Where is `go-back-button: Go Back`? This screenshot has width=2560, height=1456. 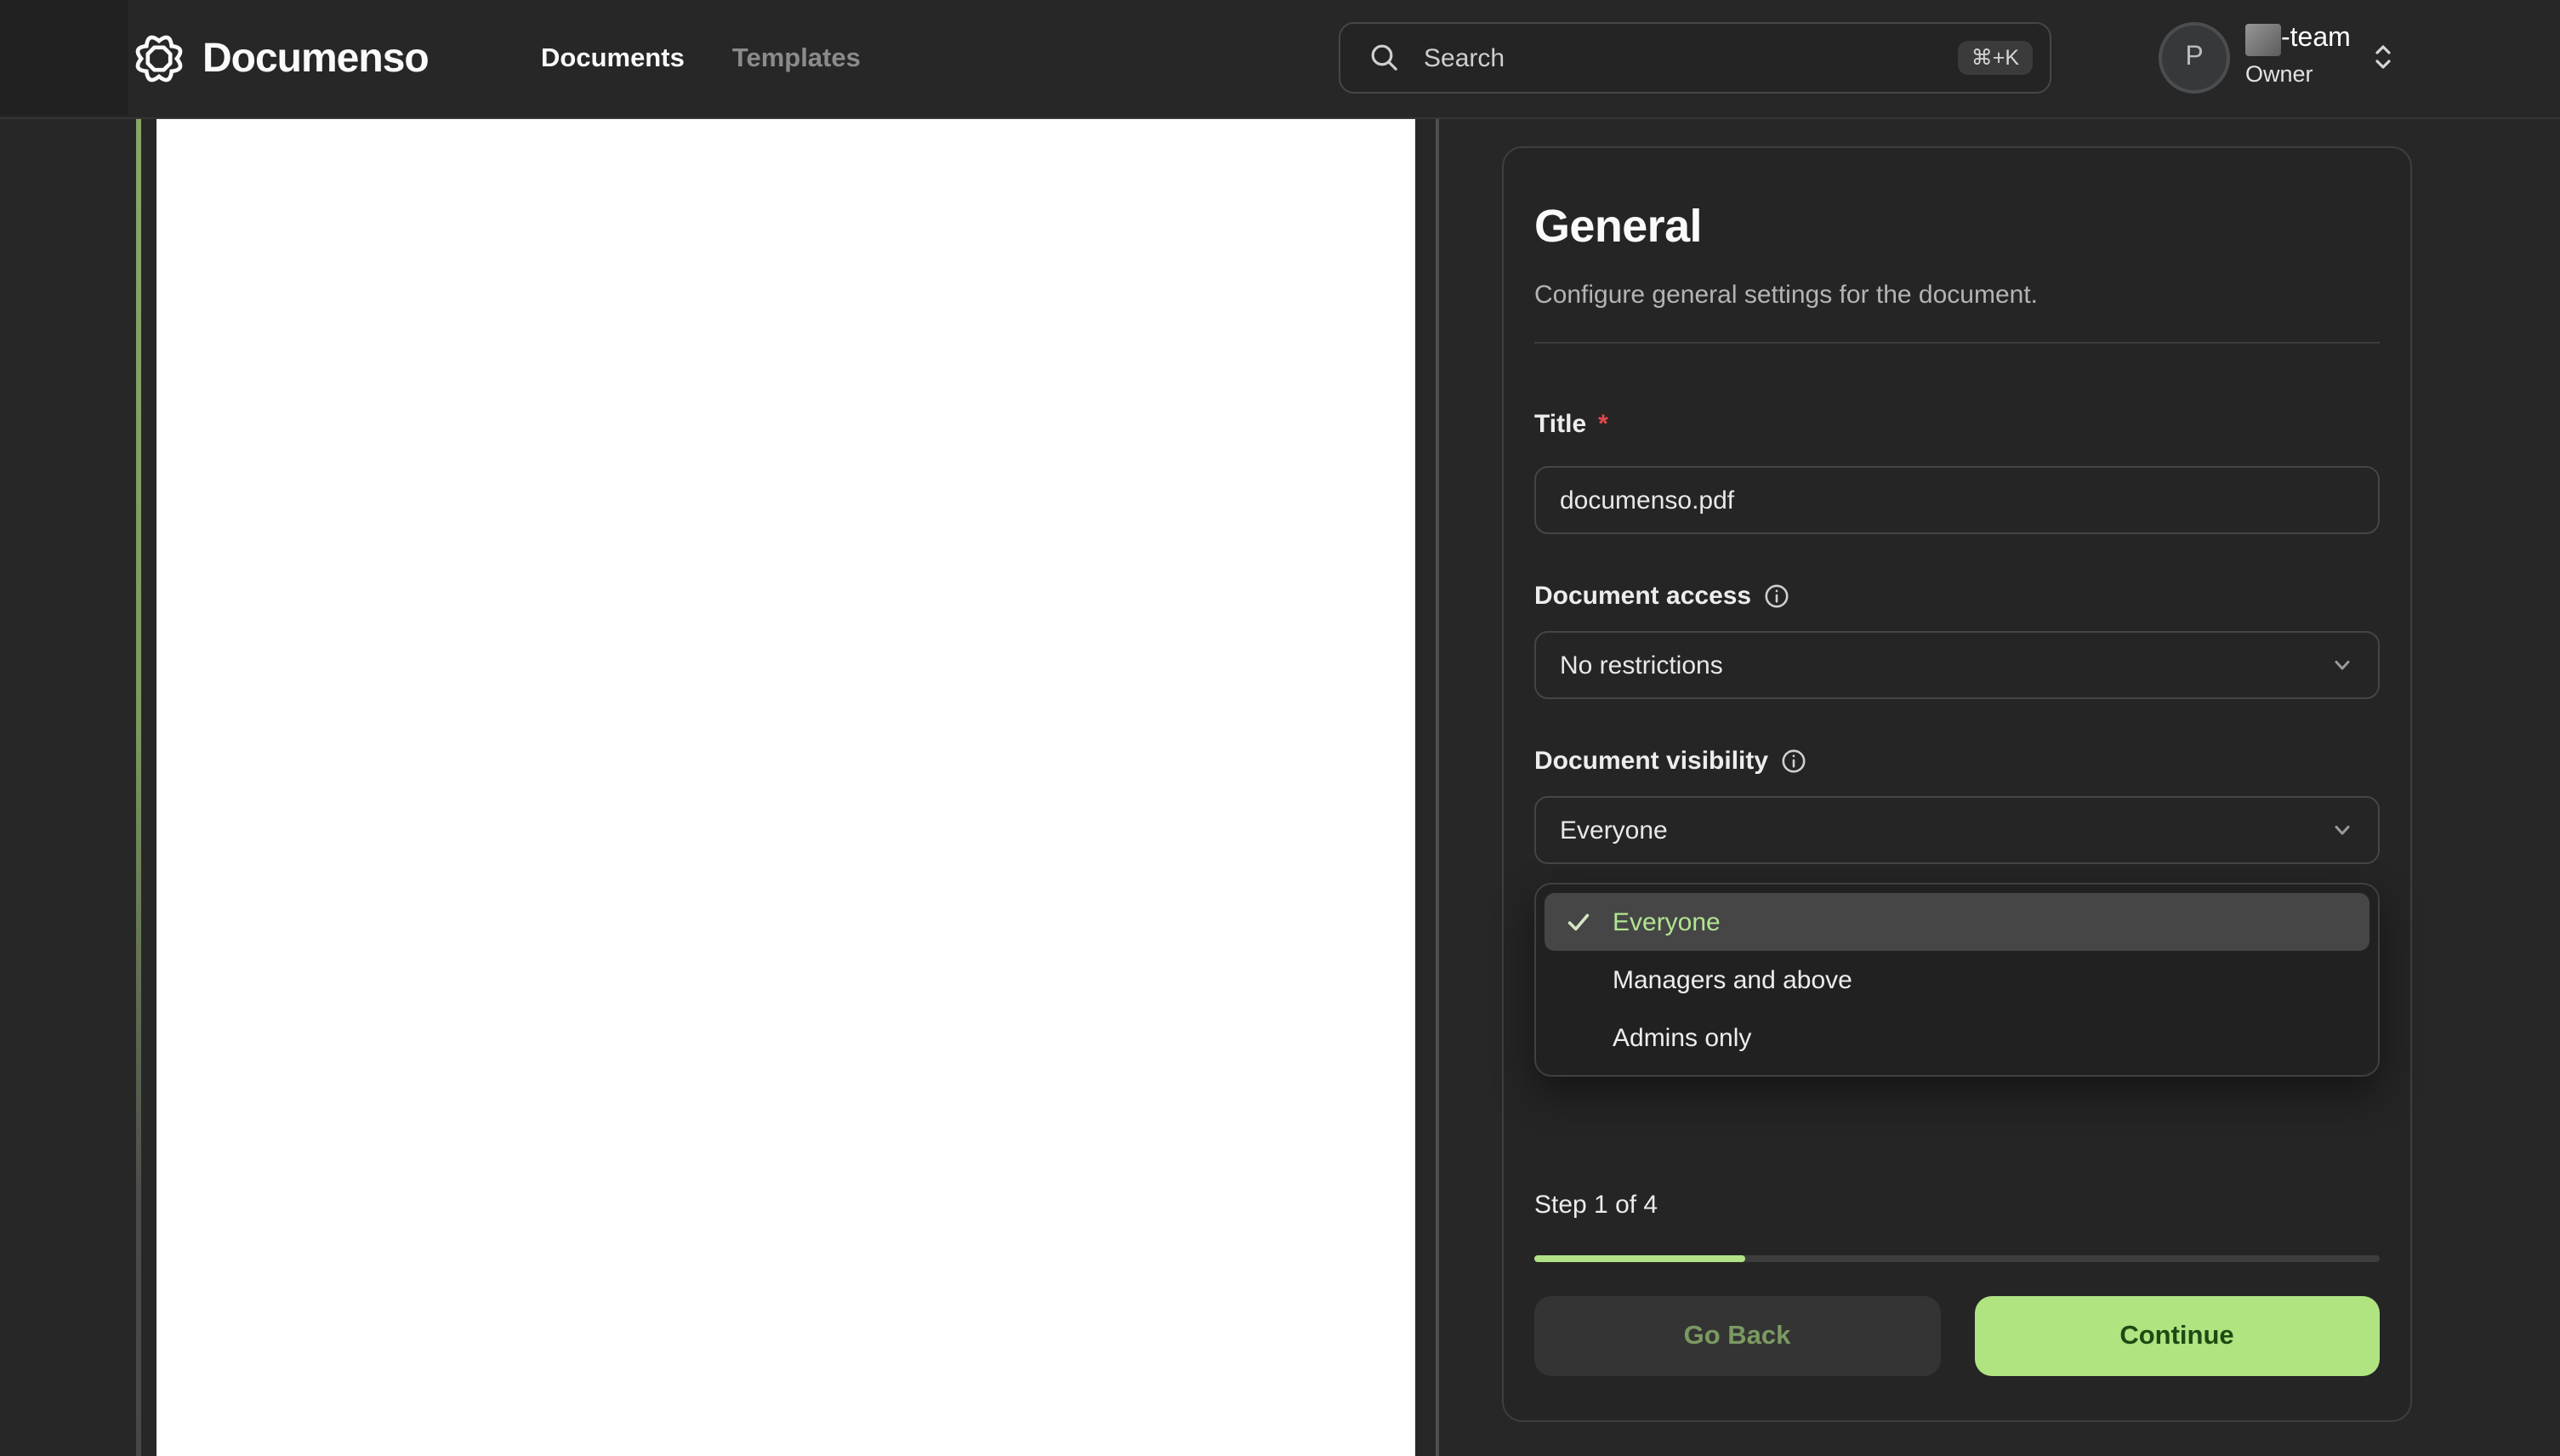 go-back-button: Go Back is located at coordinates (1737, 1336).